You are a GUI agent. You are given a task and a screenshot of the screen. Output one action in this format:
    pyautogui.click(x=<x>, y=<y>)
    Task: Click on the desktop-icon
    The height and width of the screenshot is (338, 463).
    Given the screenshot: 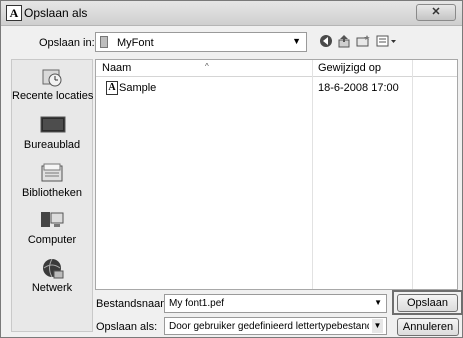 What is the action you would take?
    pyautogui.click(x=53, y=125)
    